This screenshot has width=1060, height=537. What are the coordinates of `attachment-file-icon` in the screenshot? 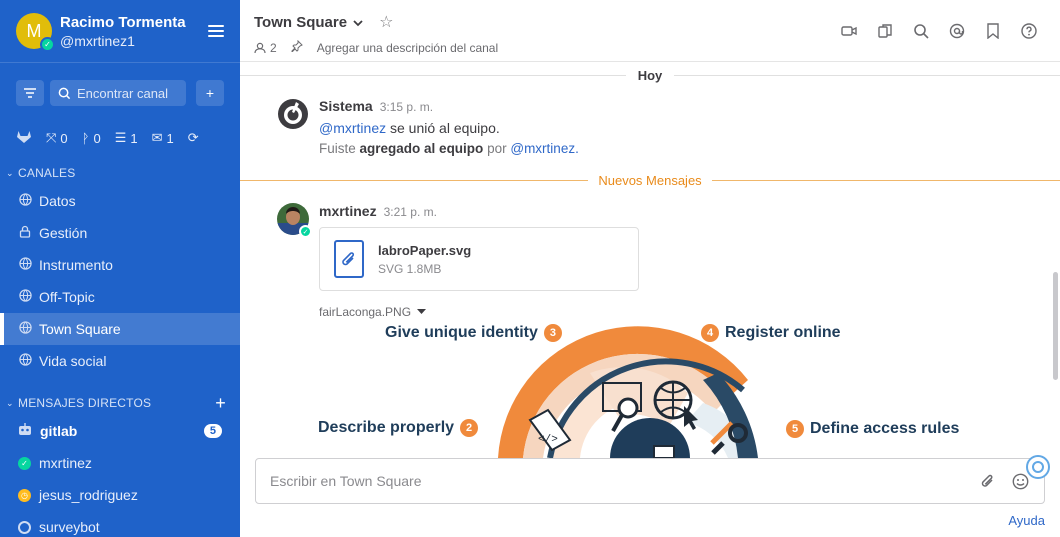 It's located at (349, 259).